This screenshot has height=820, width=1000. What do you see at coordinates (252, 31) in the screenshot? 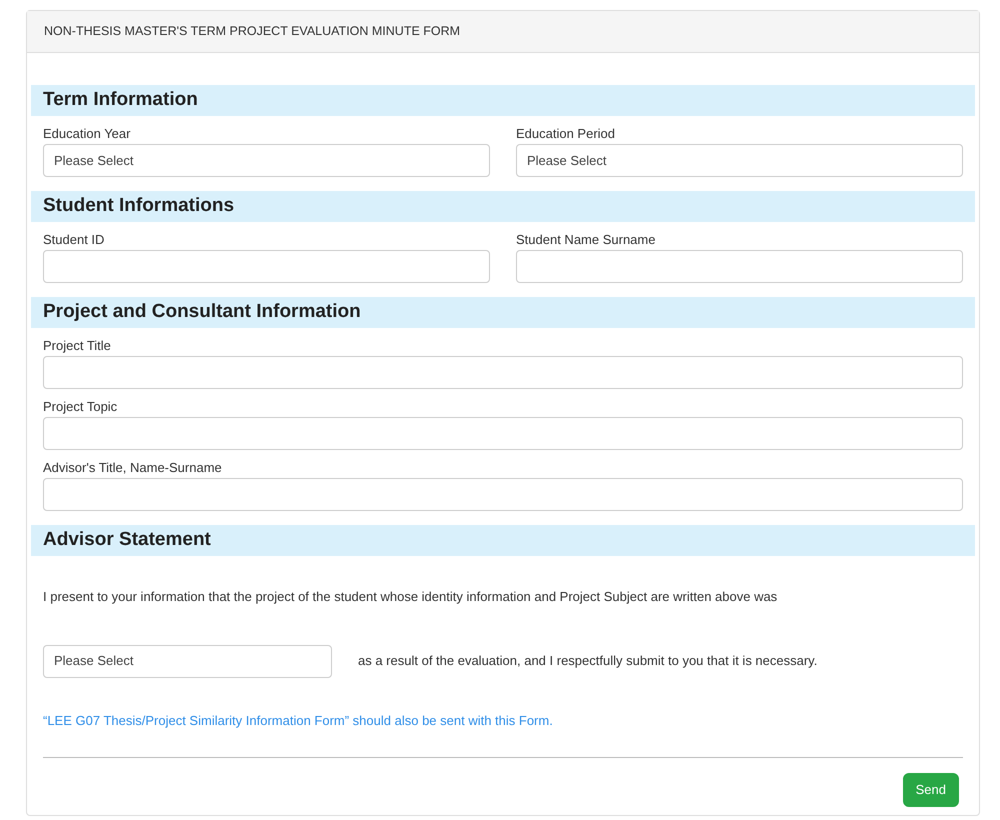
I see `form-title: NON-THESIS MASTER'S TERM PROJECT EVALUATION MINUTE FORM` at bounding box center [252, 31].